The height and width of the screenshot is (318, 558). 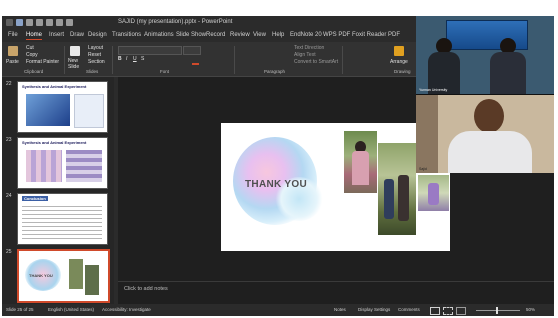 I want to click on refresh-icon, so click(x=49, y=22).